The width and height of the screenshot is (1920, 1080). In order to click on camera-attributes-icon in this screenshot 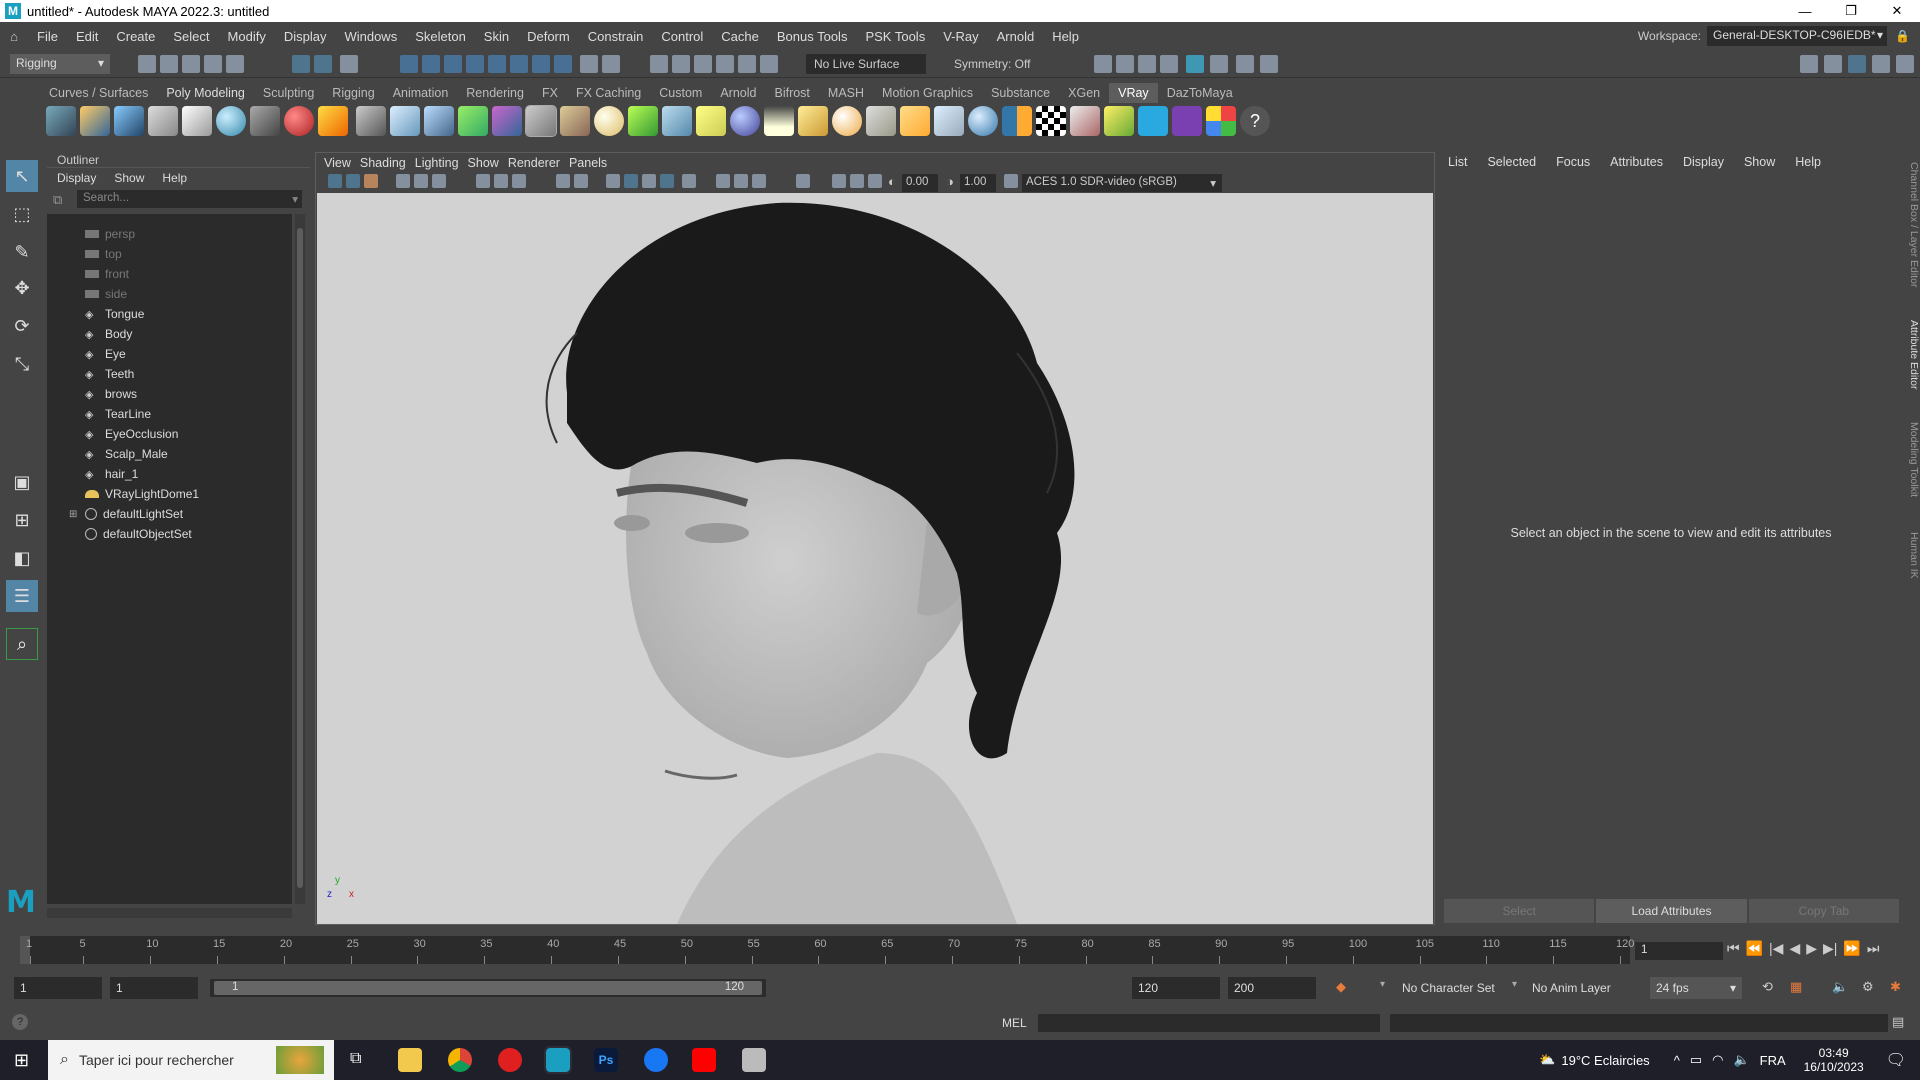, I will do `click(353, 181)`.